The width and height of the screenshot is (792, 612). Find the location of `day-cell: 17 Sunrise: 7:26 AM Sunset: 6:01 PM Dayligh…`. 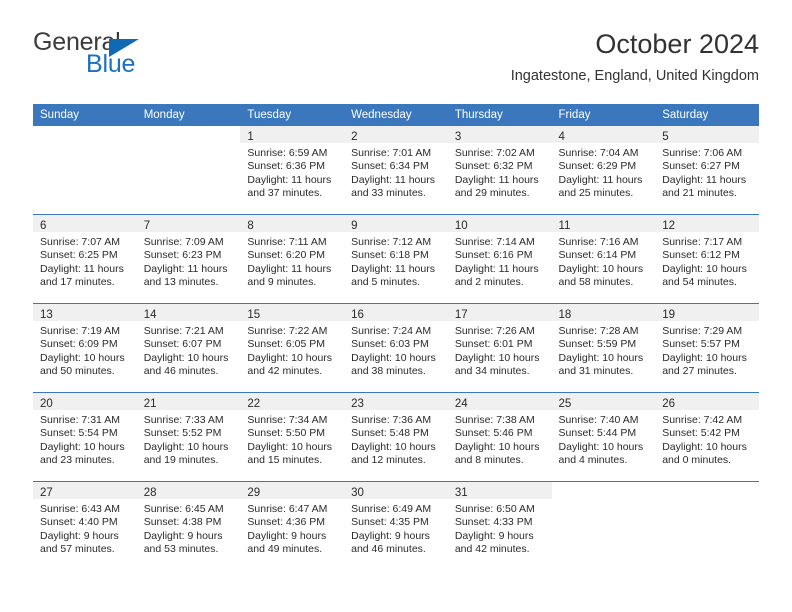

day-cell: 17 Sunrise: 7:26 AM Sunset: 6:01 PM Dayligh… is located at coordinates (499, 348).